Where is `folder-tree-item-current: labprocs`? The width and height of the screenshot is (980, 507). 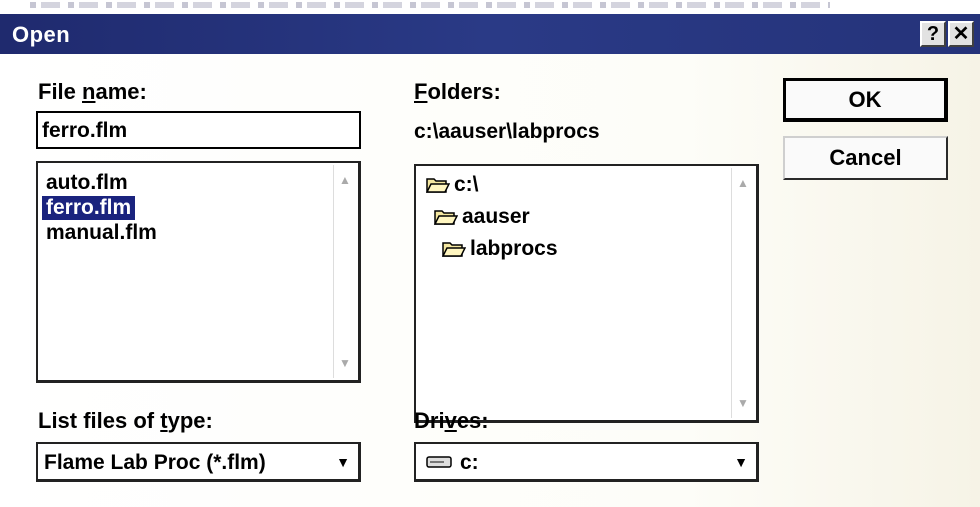 folder-tree-item-current: labprocs is located at coordinates (514, 249).